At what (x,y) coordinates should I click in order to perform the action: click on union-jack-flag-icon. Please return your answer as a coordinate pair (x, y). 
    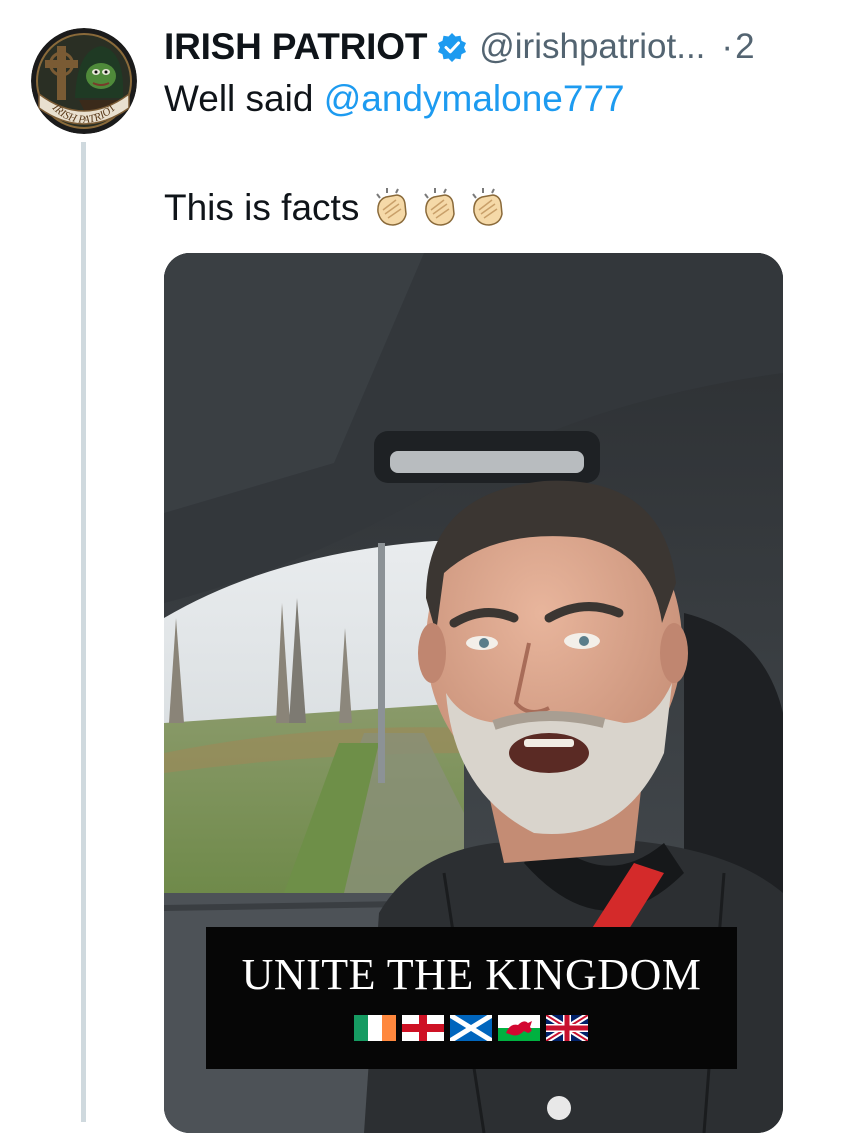
    Looking at the image, I should click on (567, 1028).